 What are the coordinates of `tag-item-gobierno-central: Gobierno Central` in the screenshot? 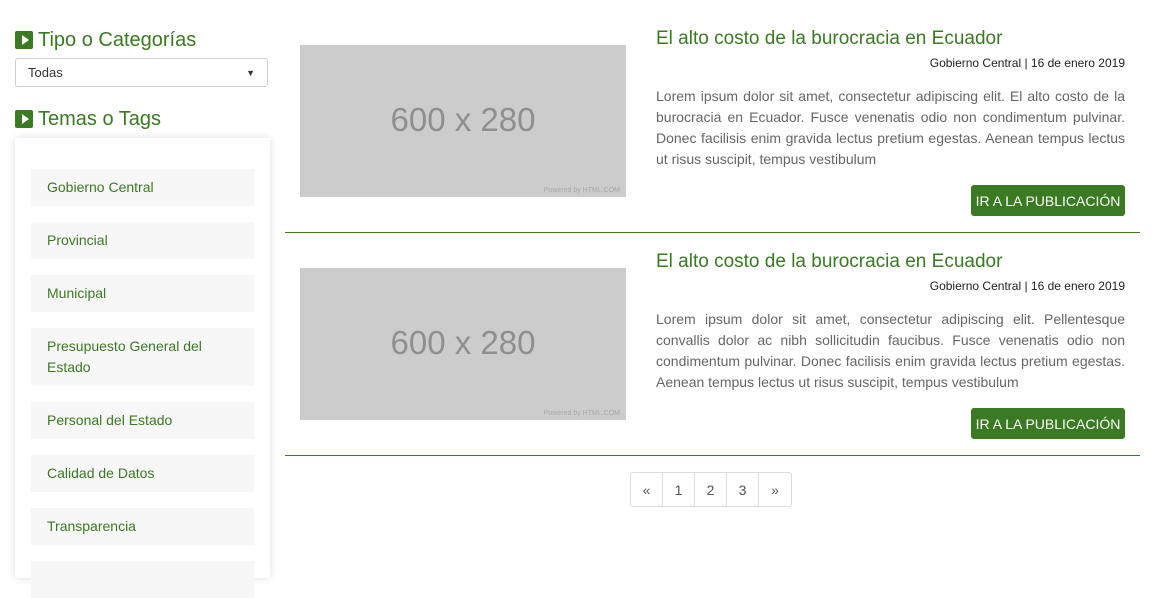 It's located at (142, 187).